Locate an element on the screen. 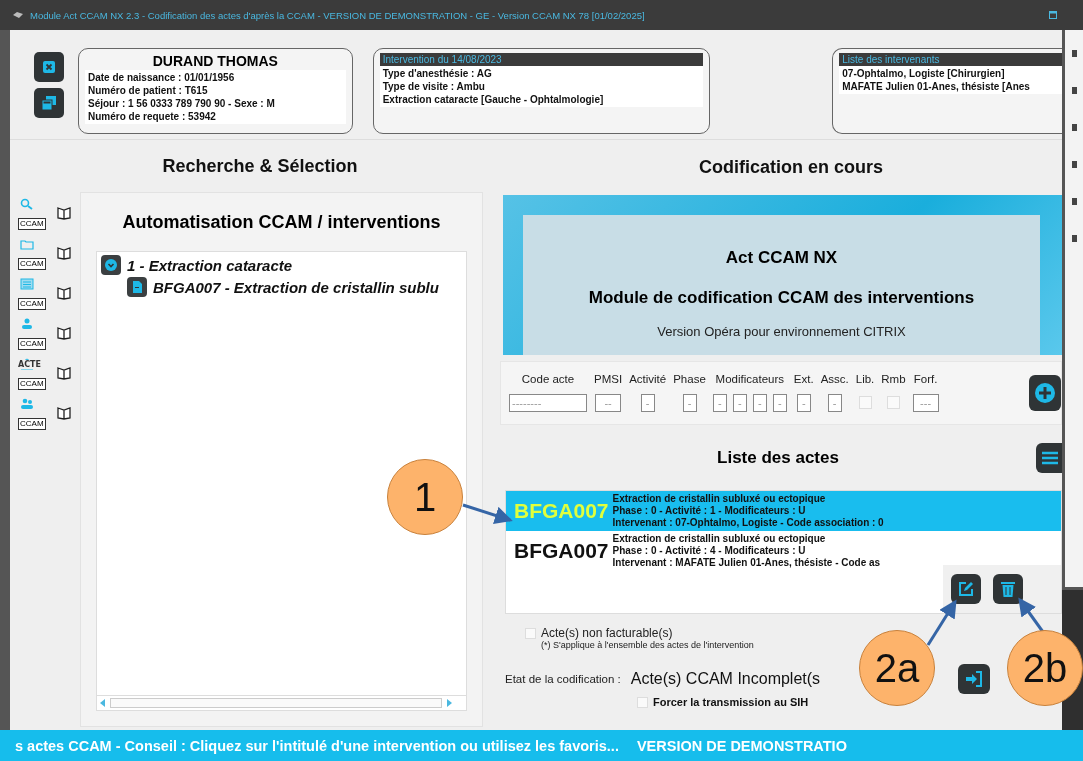 The width and height of the screenshot is (1083, 761). search-icon is located at coordinates (27, 204).